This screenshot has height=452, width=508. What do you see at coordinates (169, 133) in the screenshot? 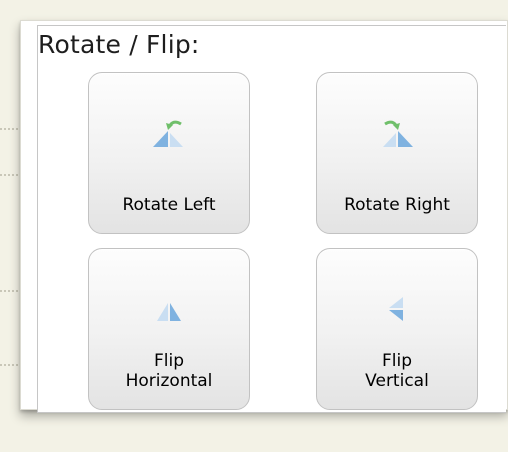
I see `rotate-left-icon` at bounding box center [169, 133].